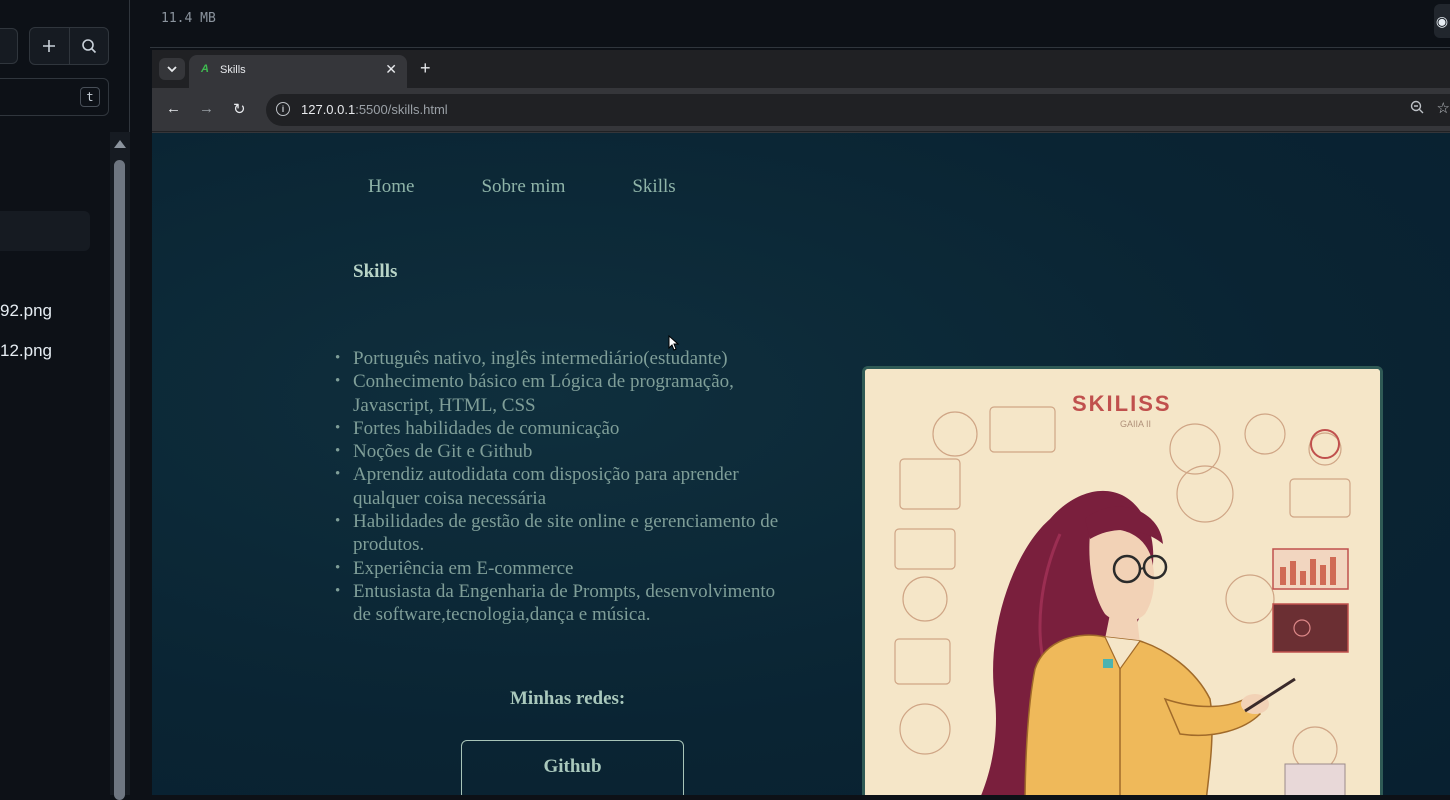 This screenshot has width=1450, height=800. I want to click on file-explorer-sidebar: t 92.png 12.png, so click(65, 400).